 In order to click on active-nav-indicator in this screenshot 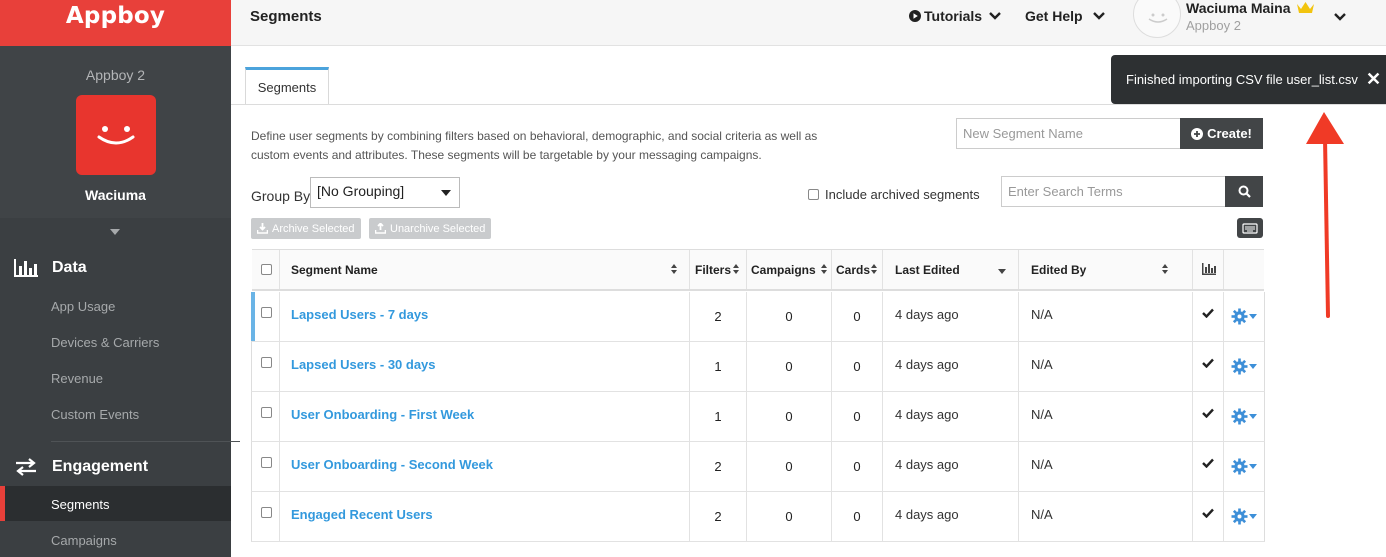, I will do `click(2, 503)`.